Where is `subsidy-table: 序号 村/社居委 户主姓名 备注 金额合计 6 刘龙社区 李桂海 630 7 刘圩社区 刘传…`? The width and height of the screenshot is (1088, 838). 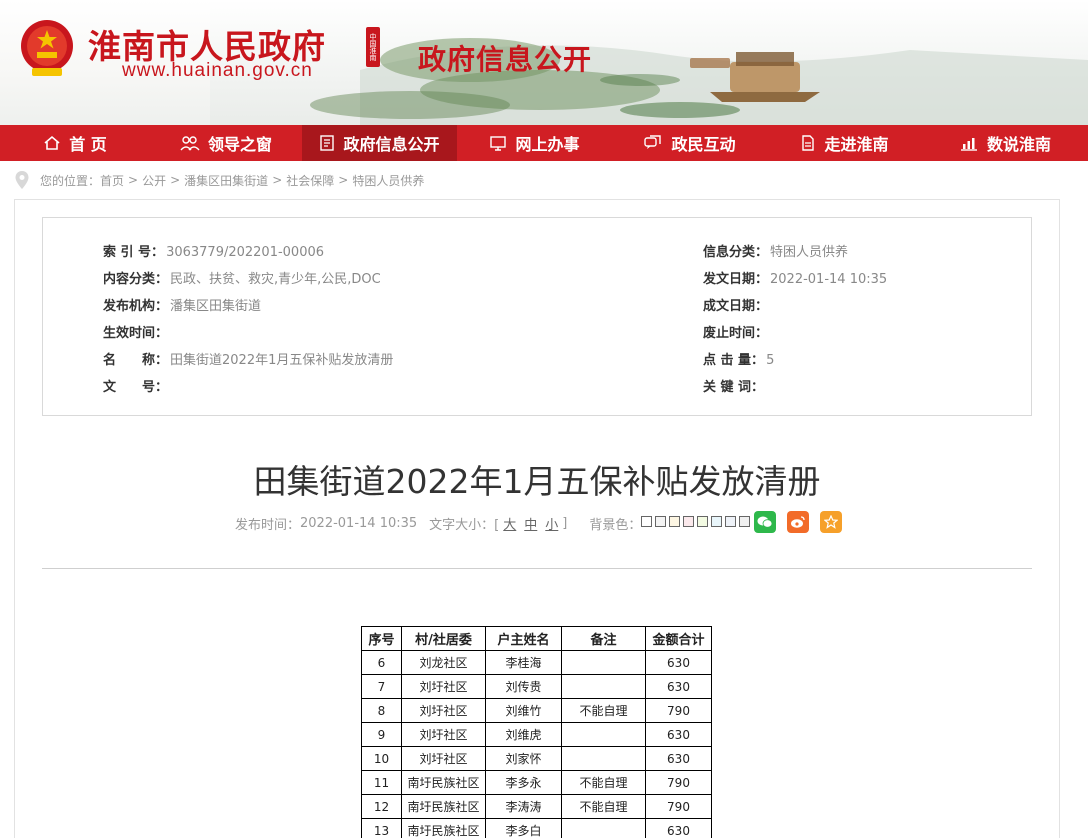 subsidy-table: 序号 村/社居委 户主姓名 备注 金额合计 6 刘龙社区 李桂海 630 7 刘圩社区 刘传… is located at coordinates (536, 732).